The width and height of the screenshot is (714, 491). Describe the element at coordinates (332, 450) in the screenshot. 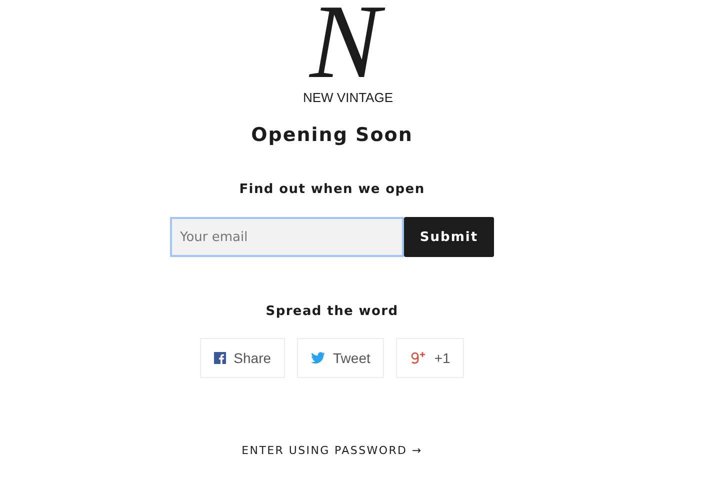

I see `password-link: ENTER USING PASSWORD →` at that location.